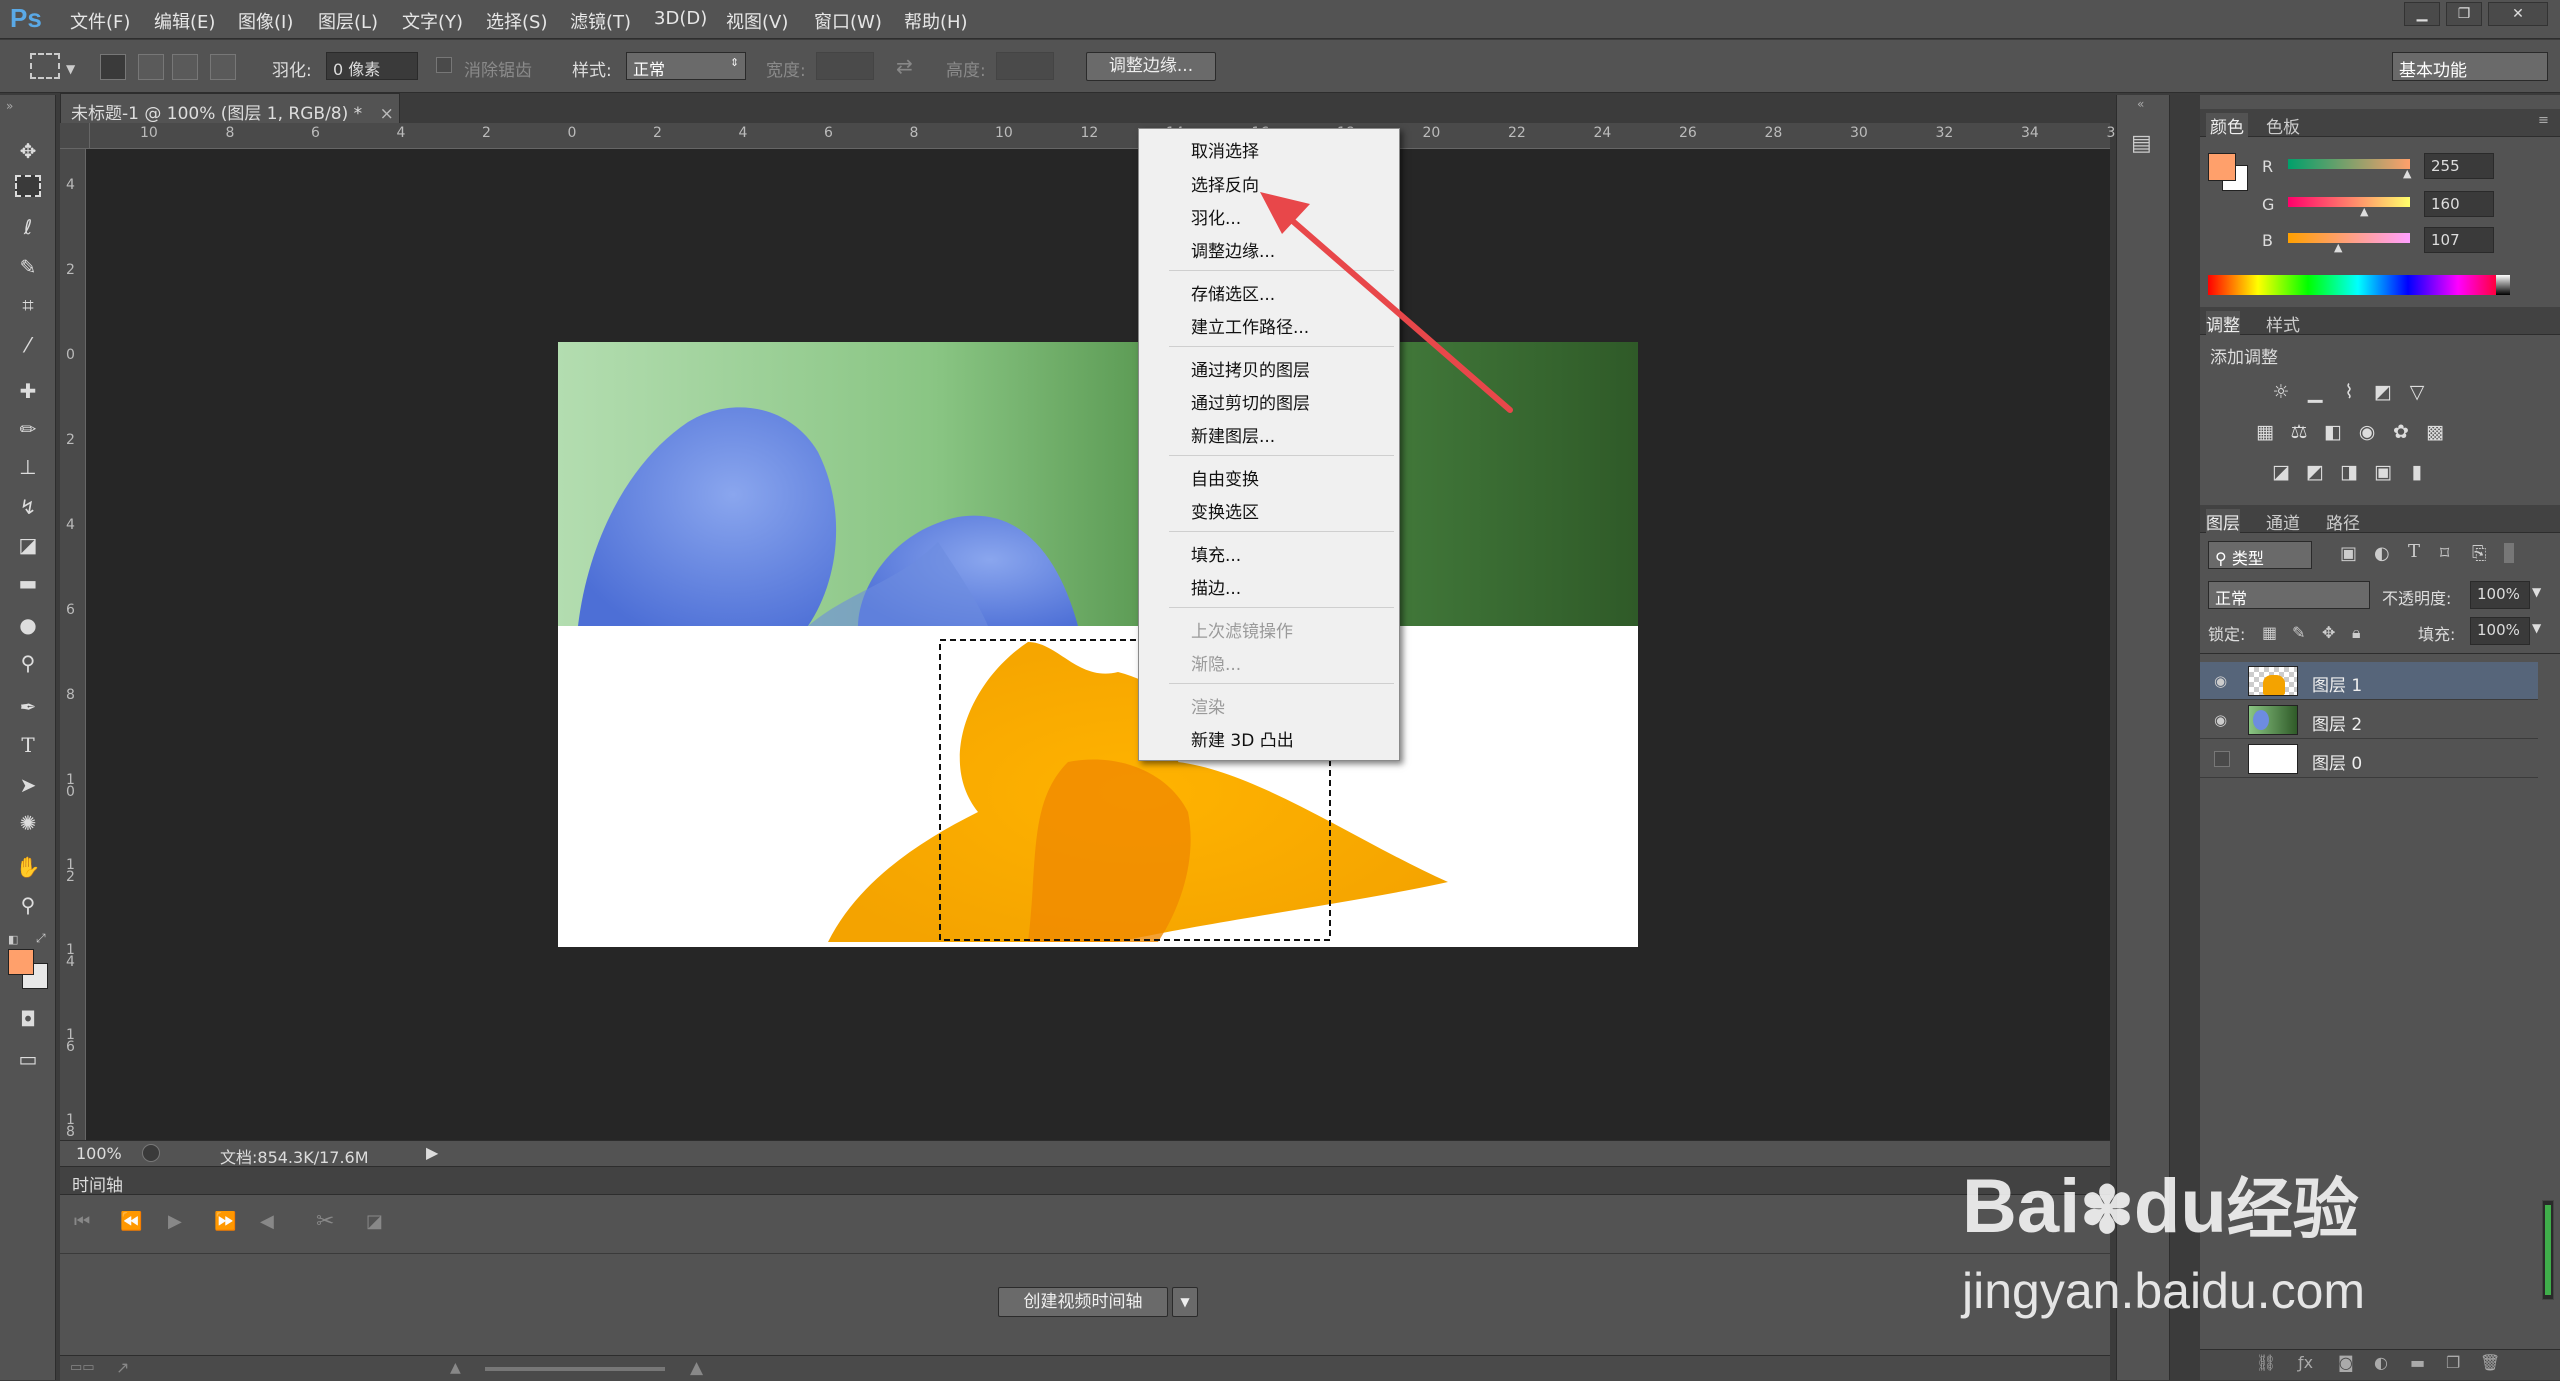 This screenshot has width=2560, height=1381. What do you see at coordinates (82, 1367) in the screenshot?
I see `frame-mode-icon: ▭▭` at bounding box center [82, 1367].